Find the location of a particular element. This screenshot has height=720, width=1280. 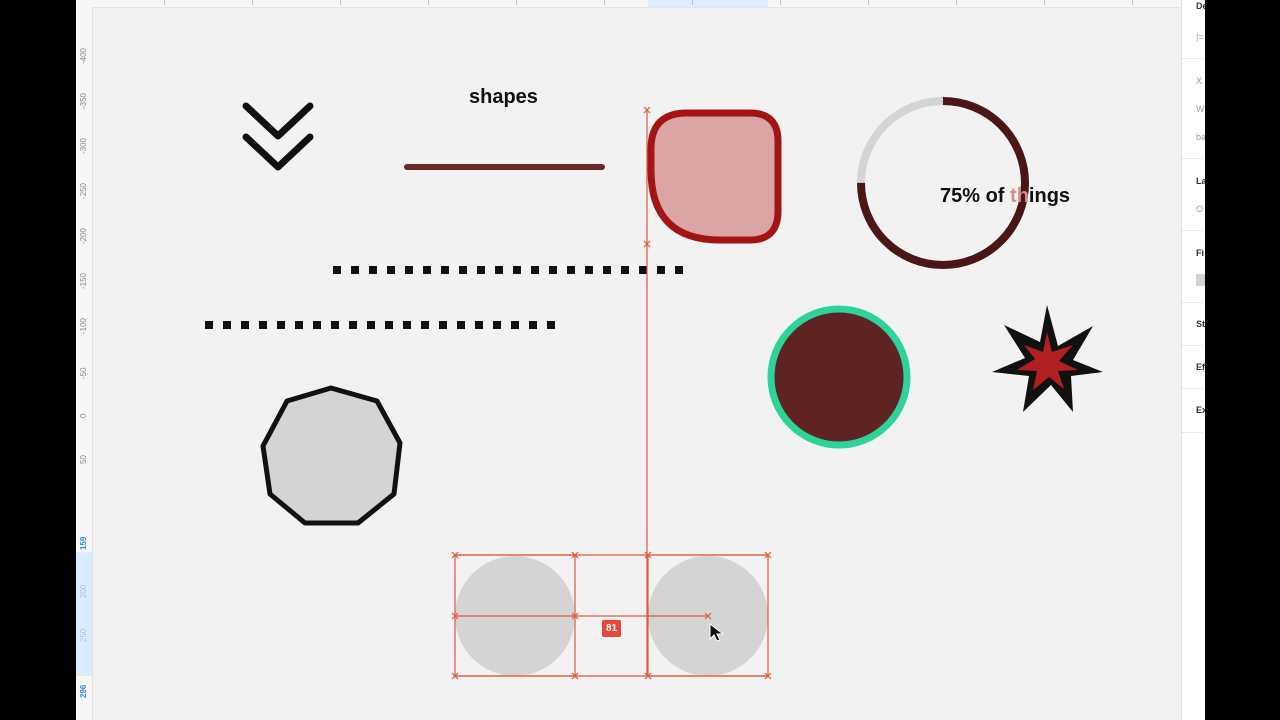

properties-panel: De |= X W ba La O Fi St Ef Ex is located at coordinates (1193, 360).